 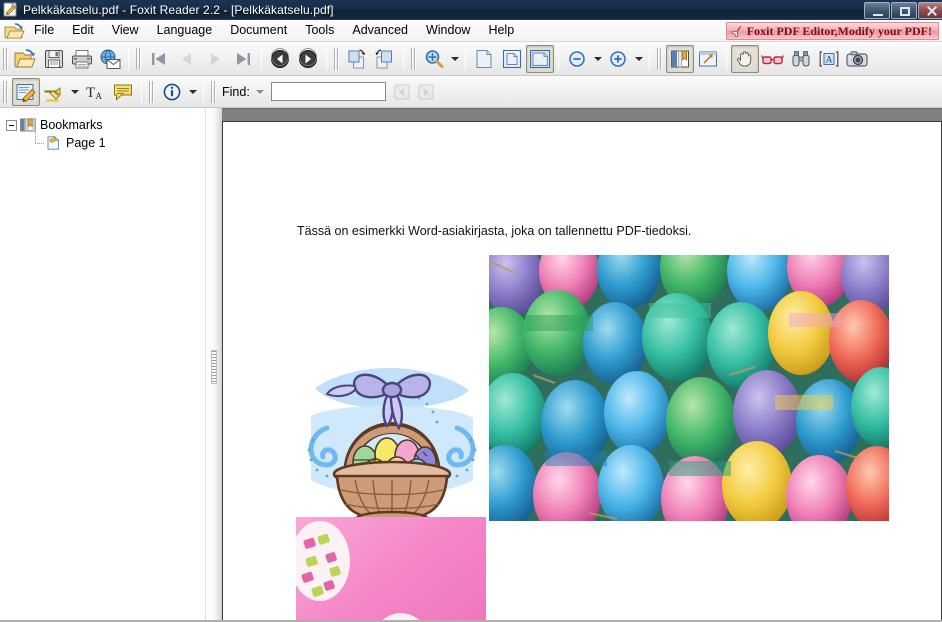 I want to click on menu-tools: Tools, so click(x=319, y=30).